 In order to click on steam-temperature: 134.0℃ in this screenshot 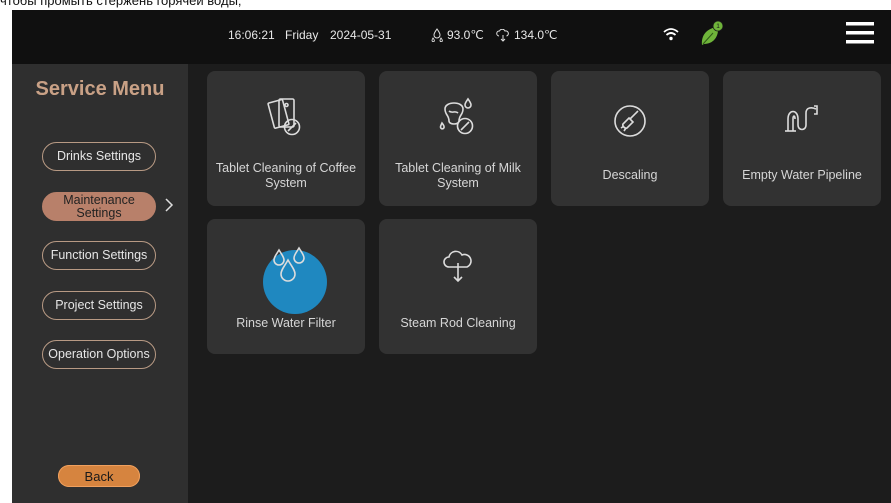, I will do `click(527, 35)`.